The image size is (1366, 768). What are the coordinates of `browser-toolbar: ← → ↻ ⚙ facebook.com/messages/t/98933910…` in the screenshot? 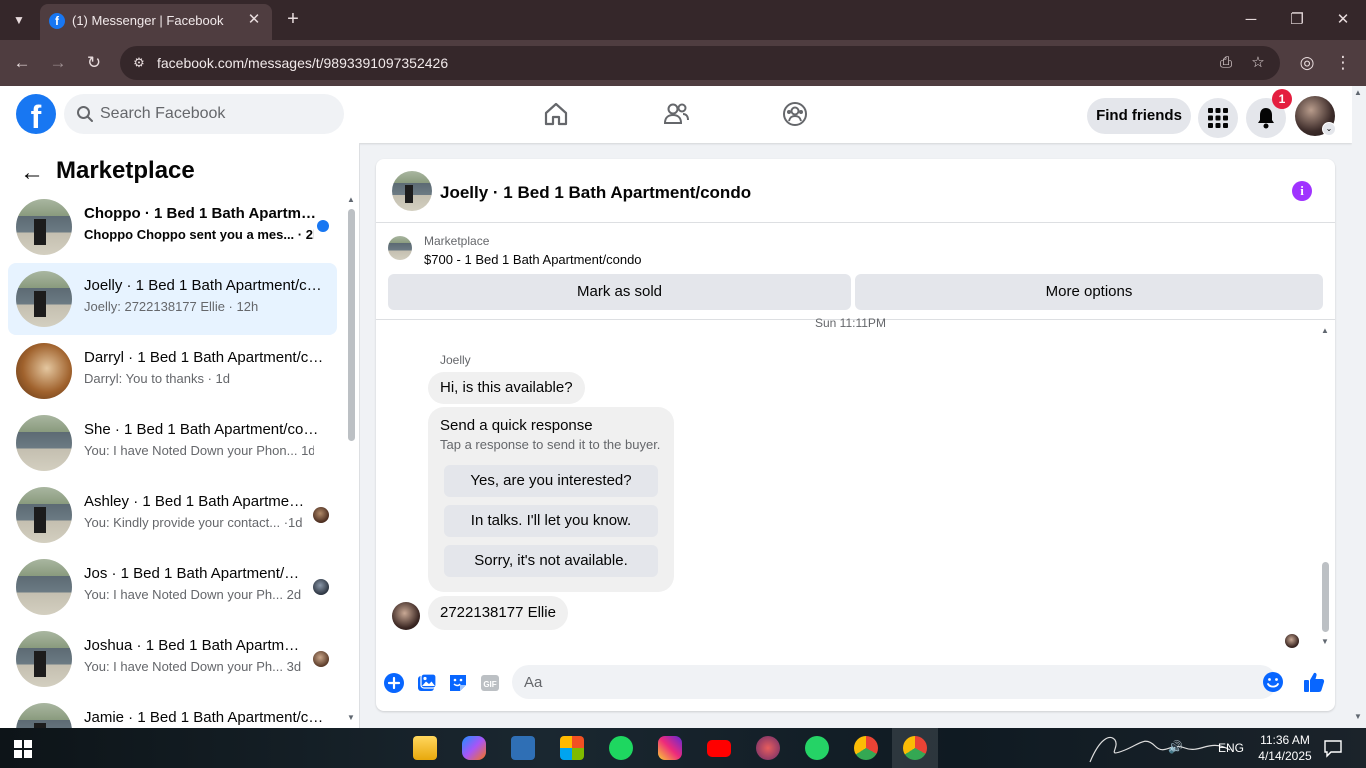 It's located at (683, 63).